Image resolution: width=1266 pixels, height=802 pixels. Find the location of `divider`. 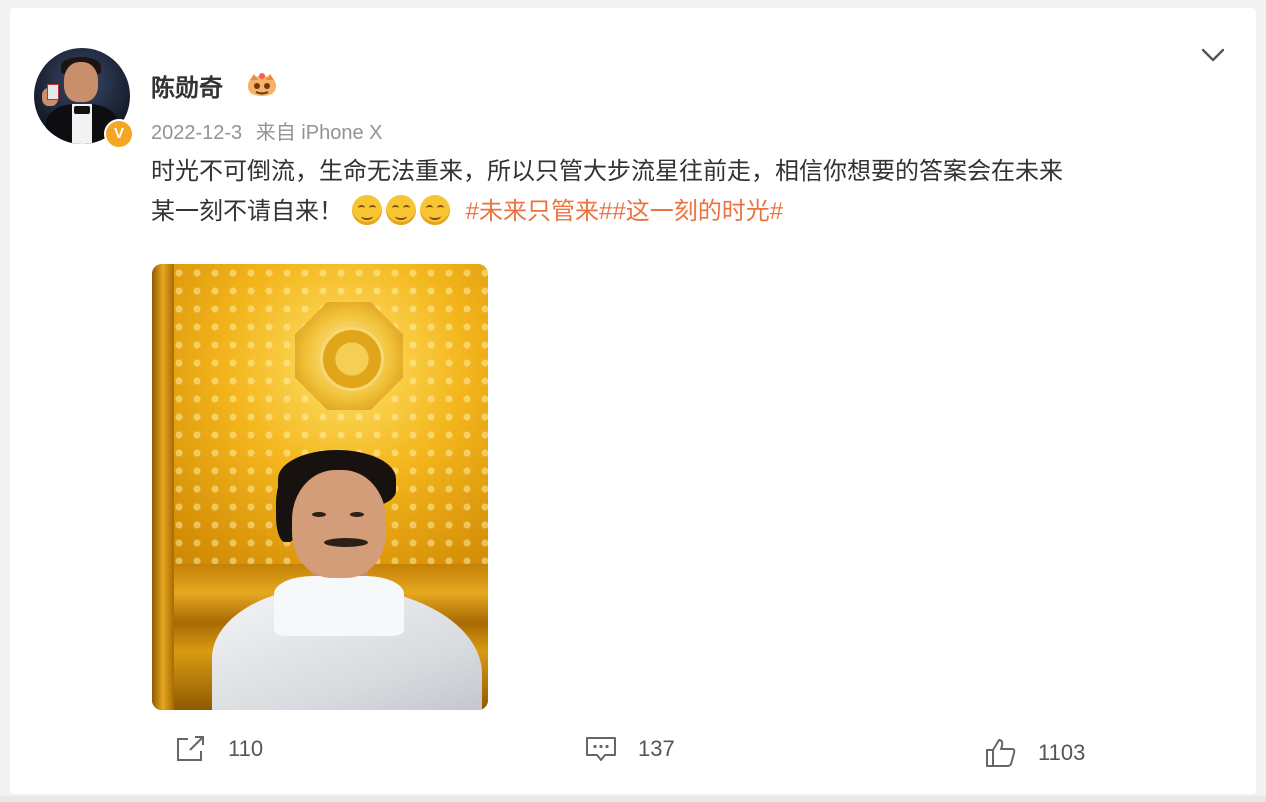

divider is located at coordinates (633, 799).